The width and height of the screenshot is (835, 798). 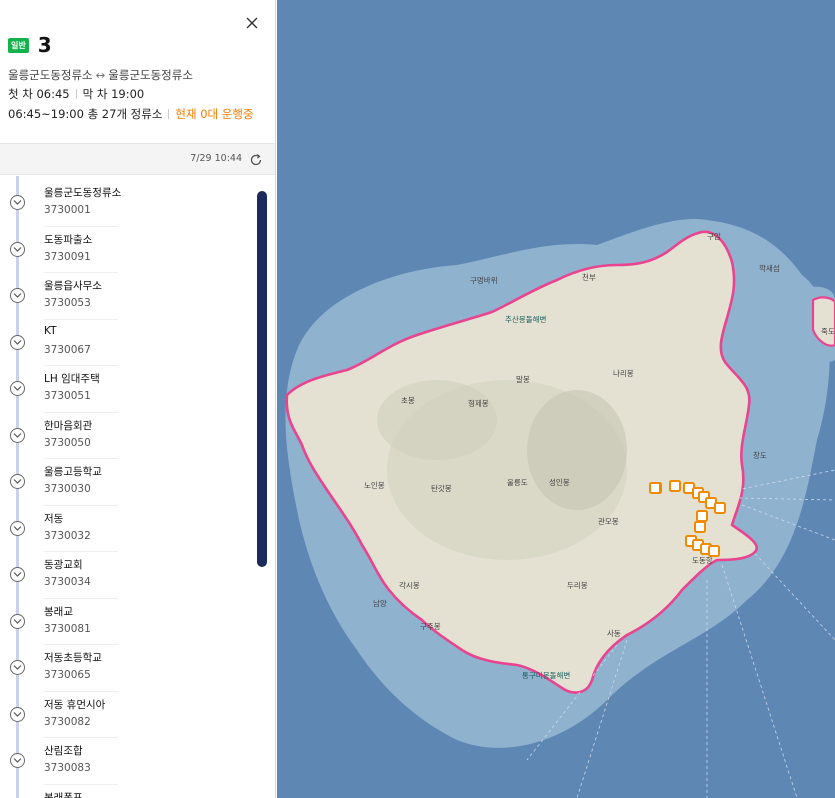 I want to click on stop-name: 동광교회, so click(x=63, y=565).